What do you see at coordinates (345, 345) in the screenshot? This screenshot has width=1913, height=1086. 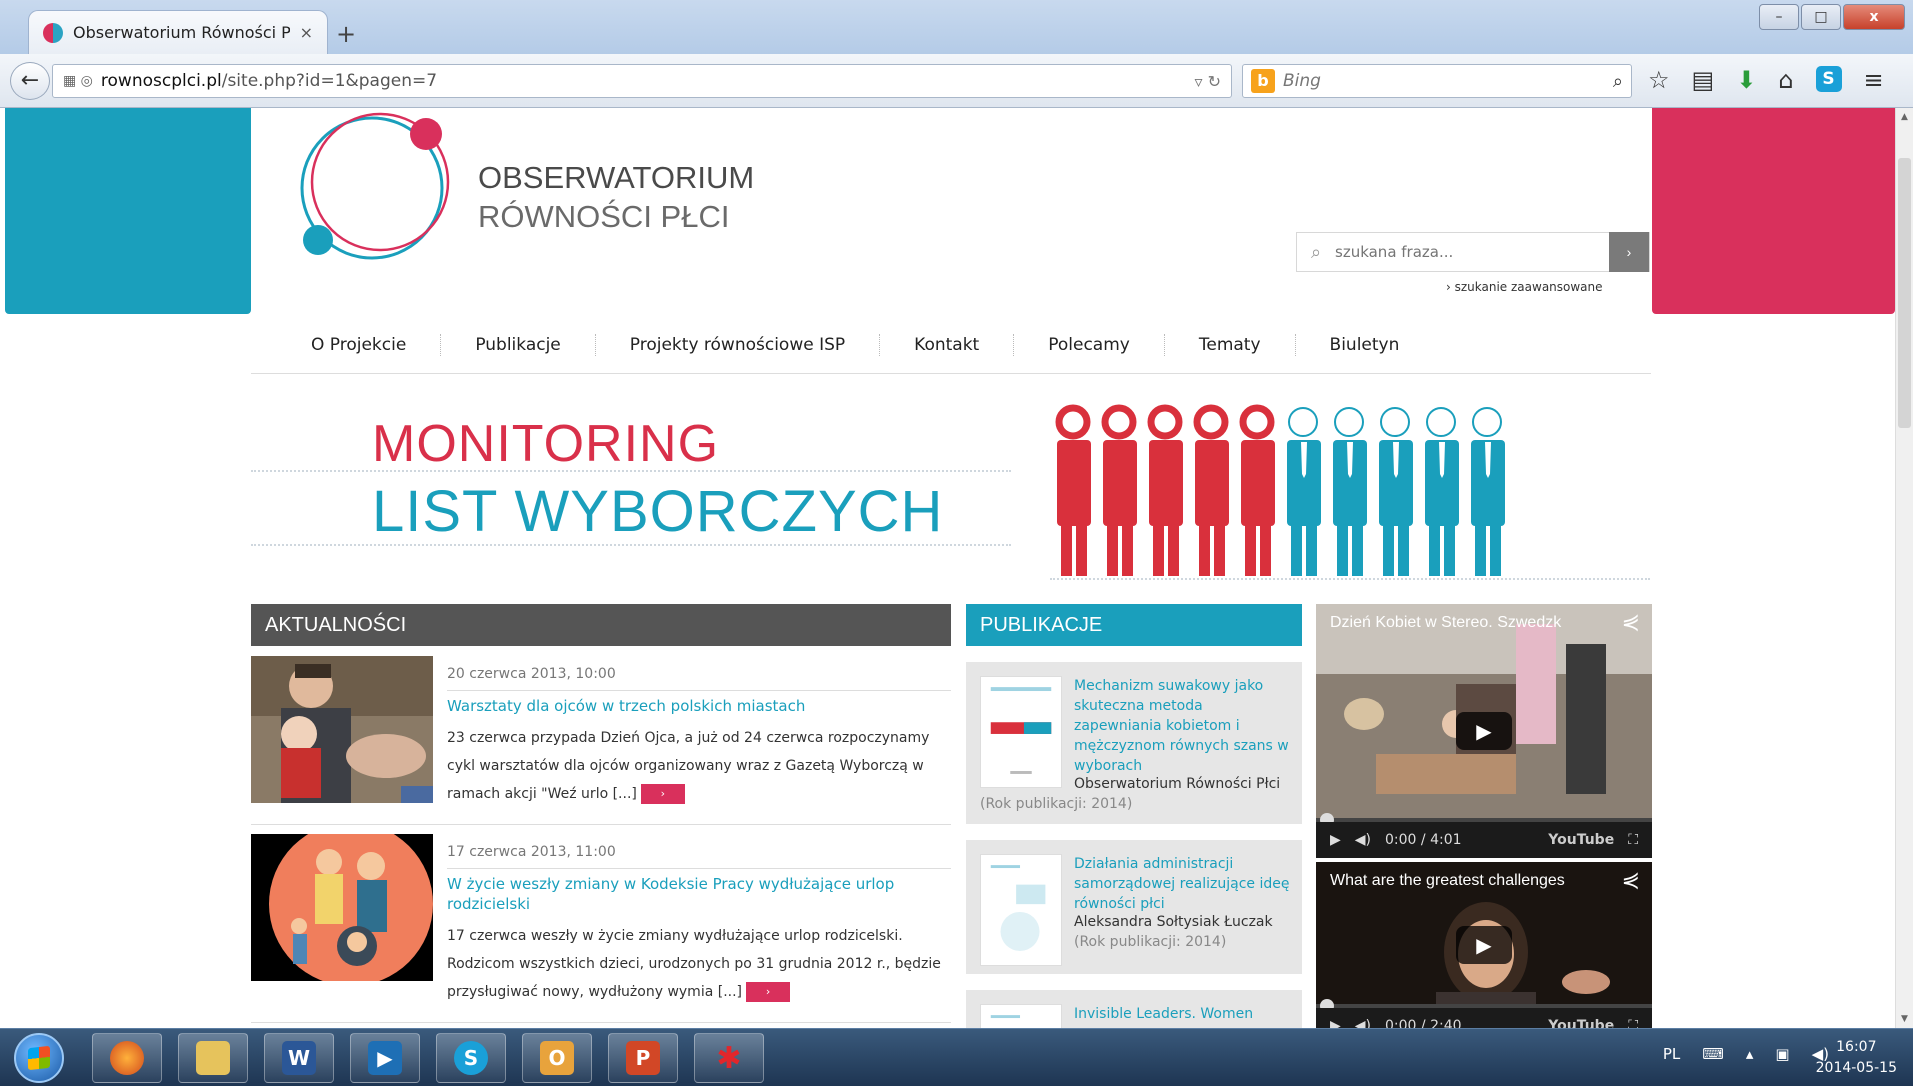 I see `nav-o-projekcie: O Projekcie` at bounding box center [345, 345].